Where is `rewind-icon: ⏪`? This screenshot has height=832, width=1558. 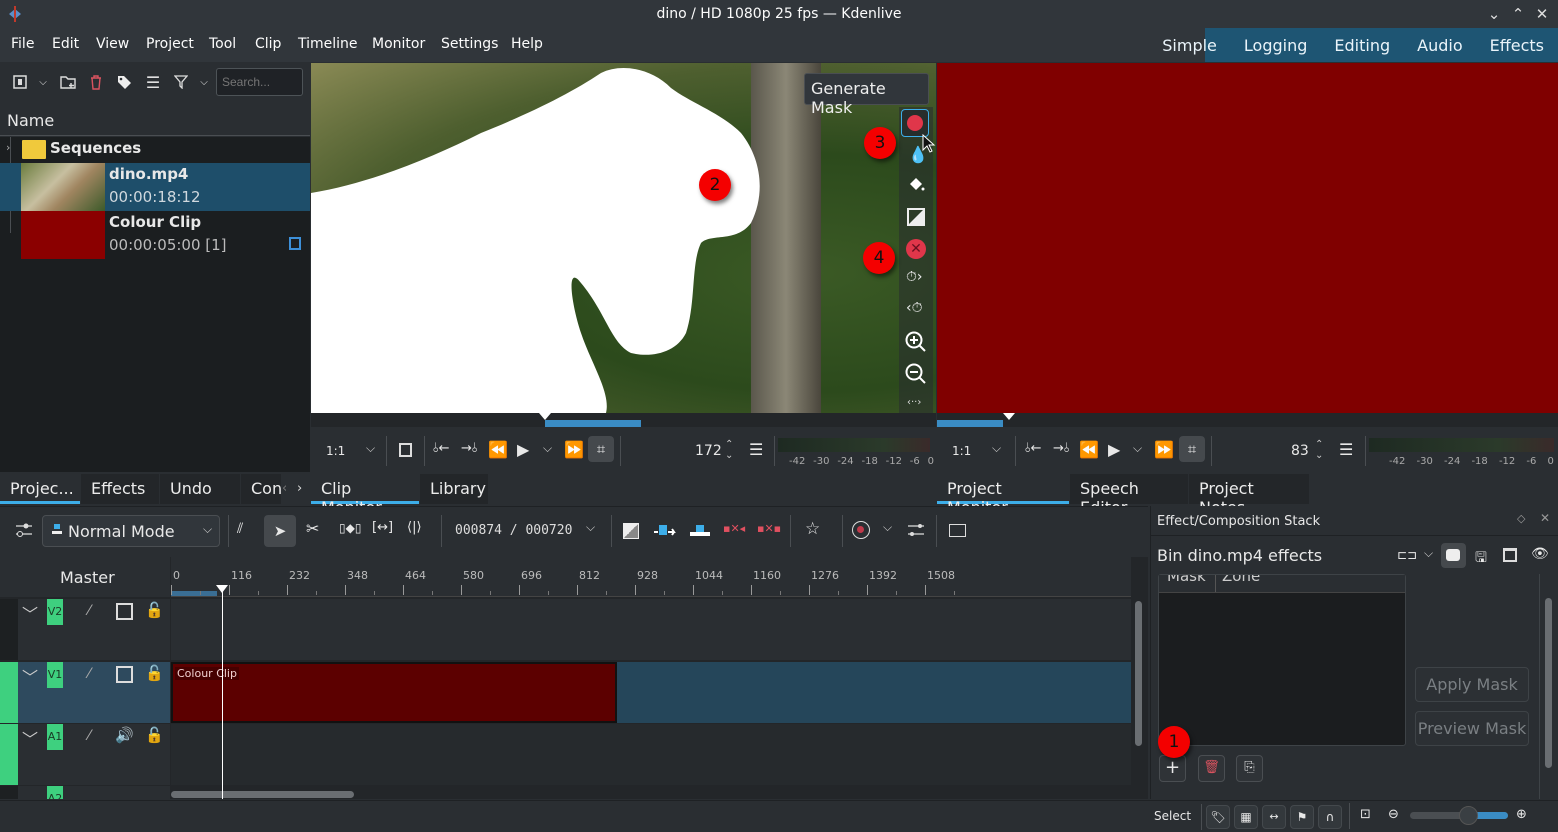
rewind-icon: ⏪ is located at coordinates (1089, 449).